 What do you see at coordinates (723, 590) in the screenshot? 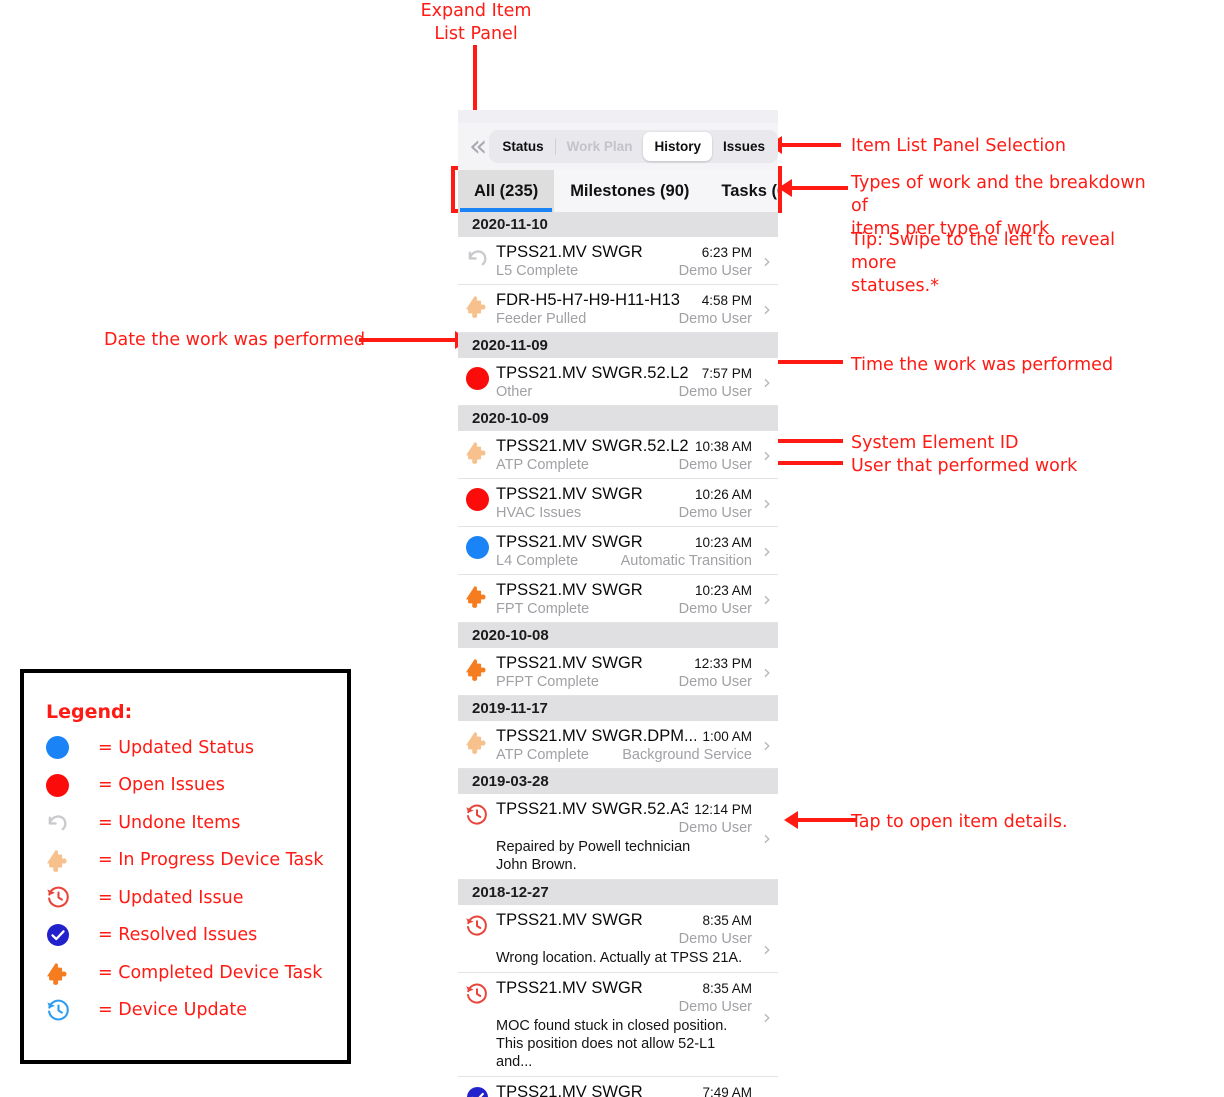
I see `row-time: 10:23 AM` at bounding box center [723, 590].